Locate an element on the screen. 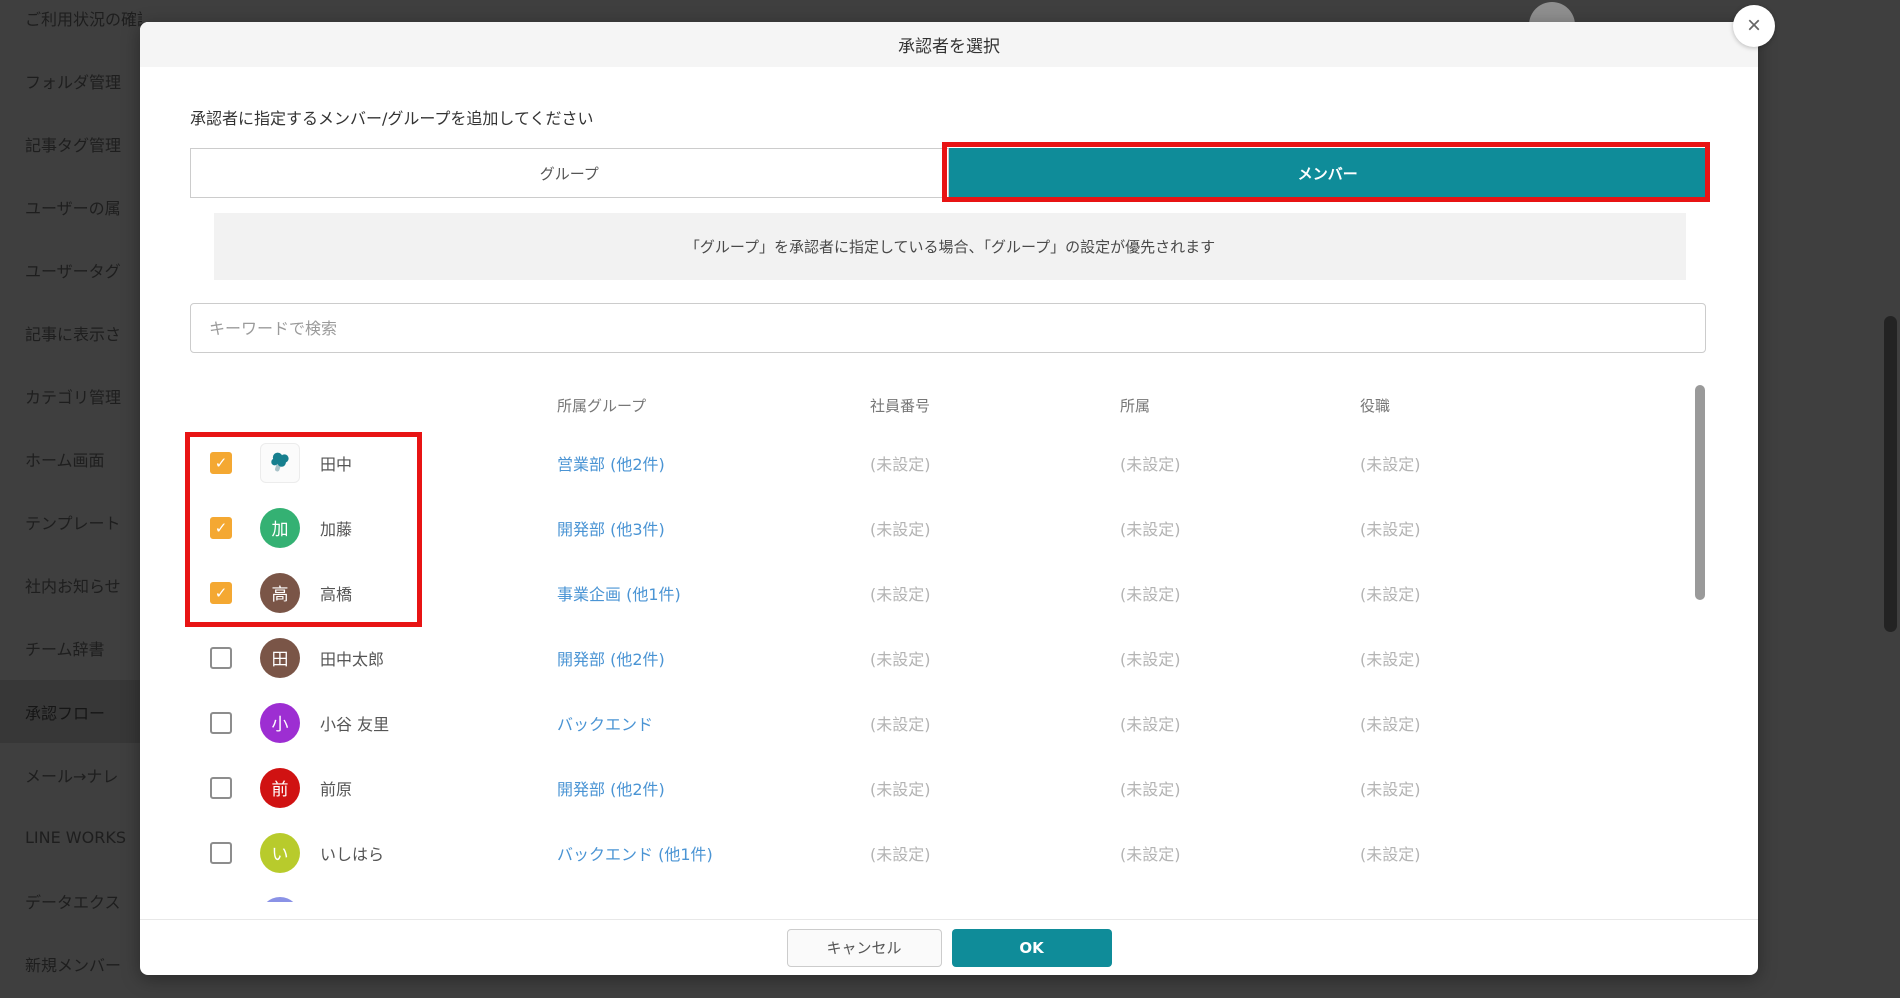 The width and height of the screenshot is (1900, 998). sidebar-item: 承認フロー is located at coordinates (71, 712).